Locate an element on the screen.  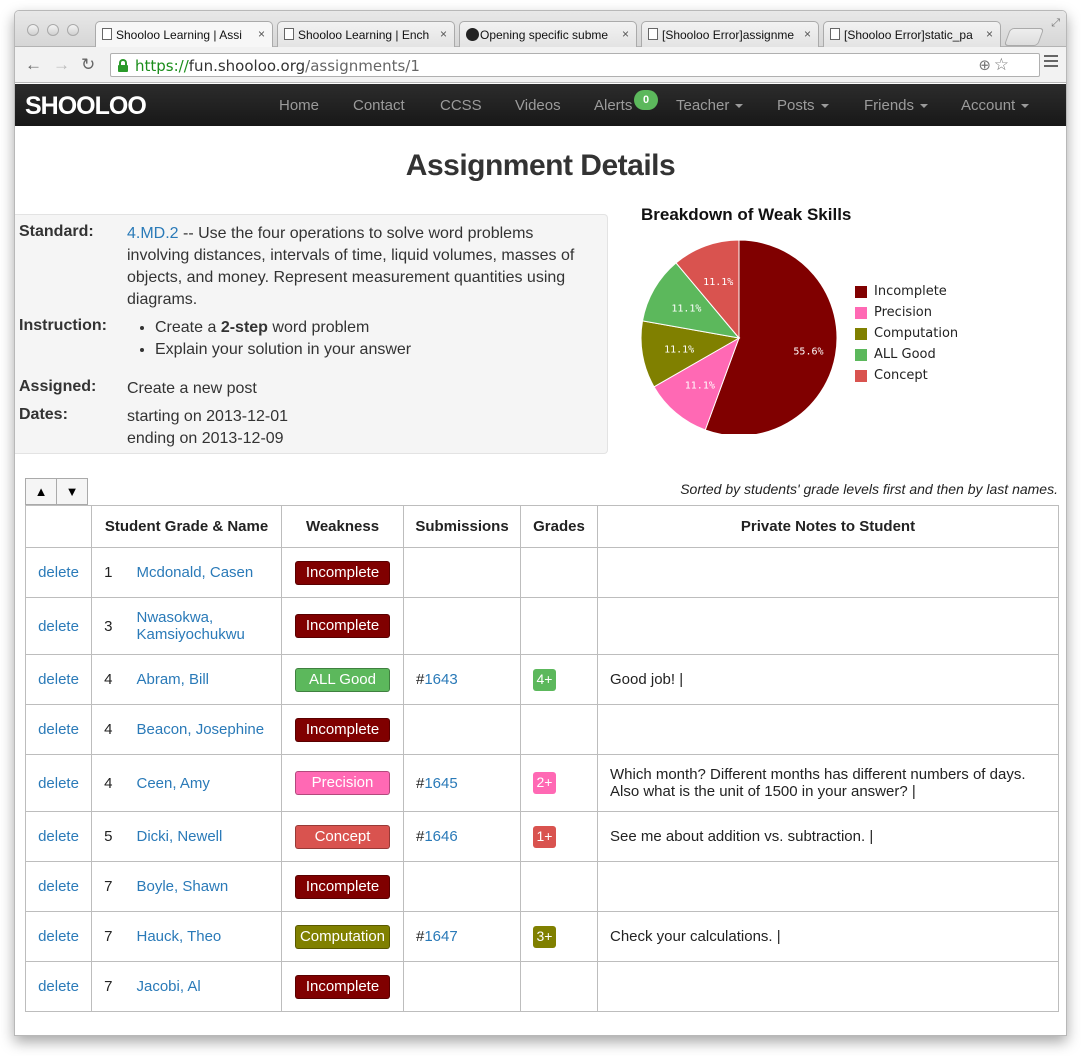
forward-arrow-icon: → is located at coordinates (61, 65).